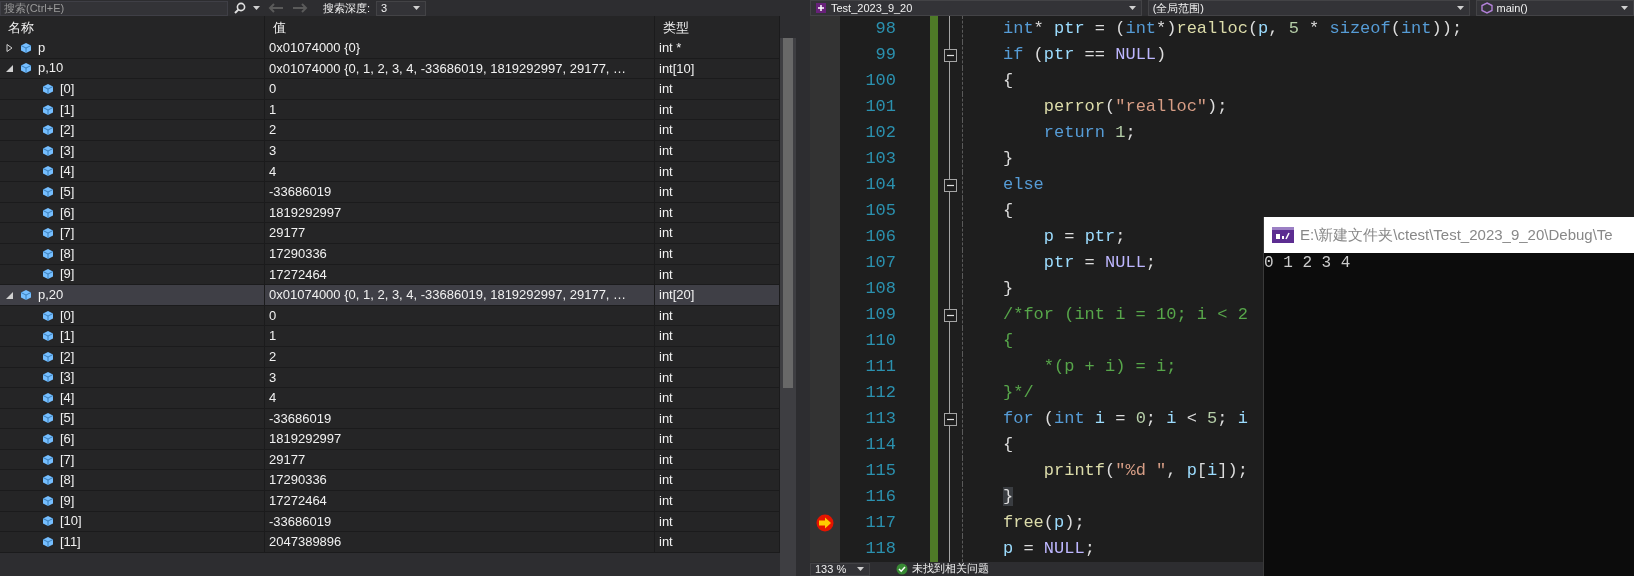 The image size is (1634, 576). Describe the element at coordinates (880, 341) in the screenshot. I see `line-number: 110` at that location.